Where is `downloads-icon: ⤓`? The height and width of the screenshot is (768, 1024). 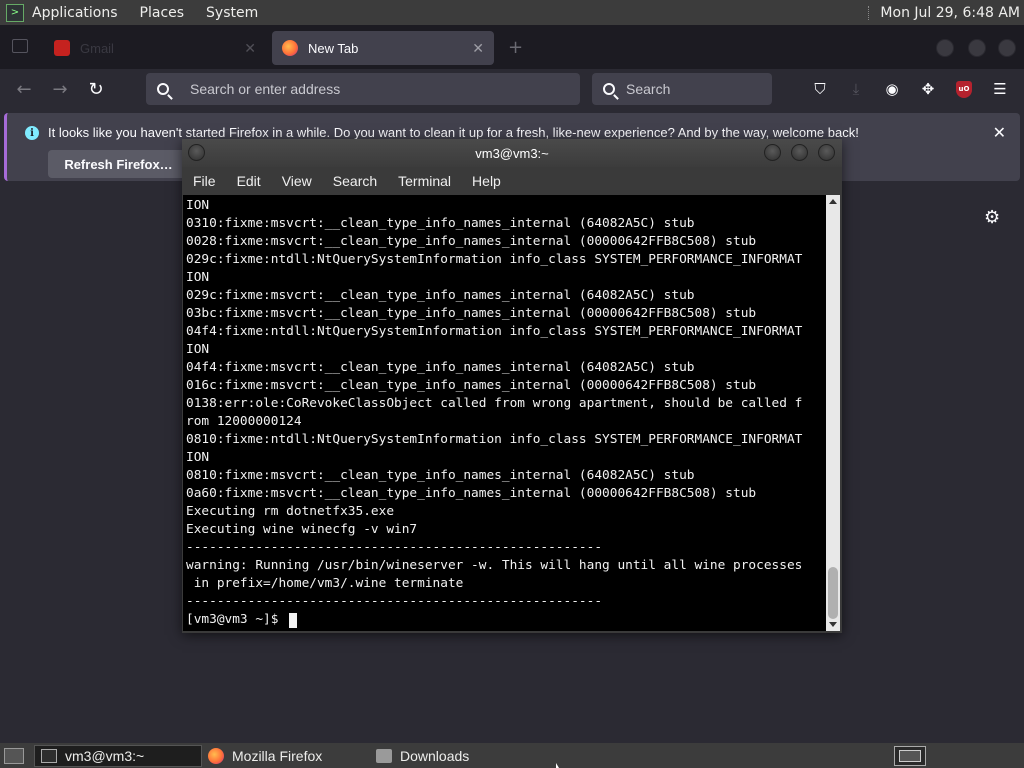
downloads-icon: ⤓ is located at coordinates (856, 89).